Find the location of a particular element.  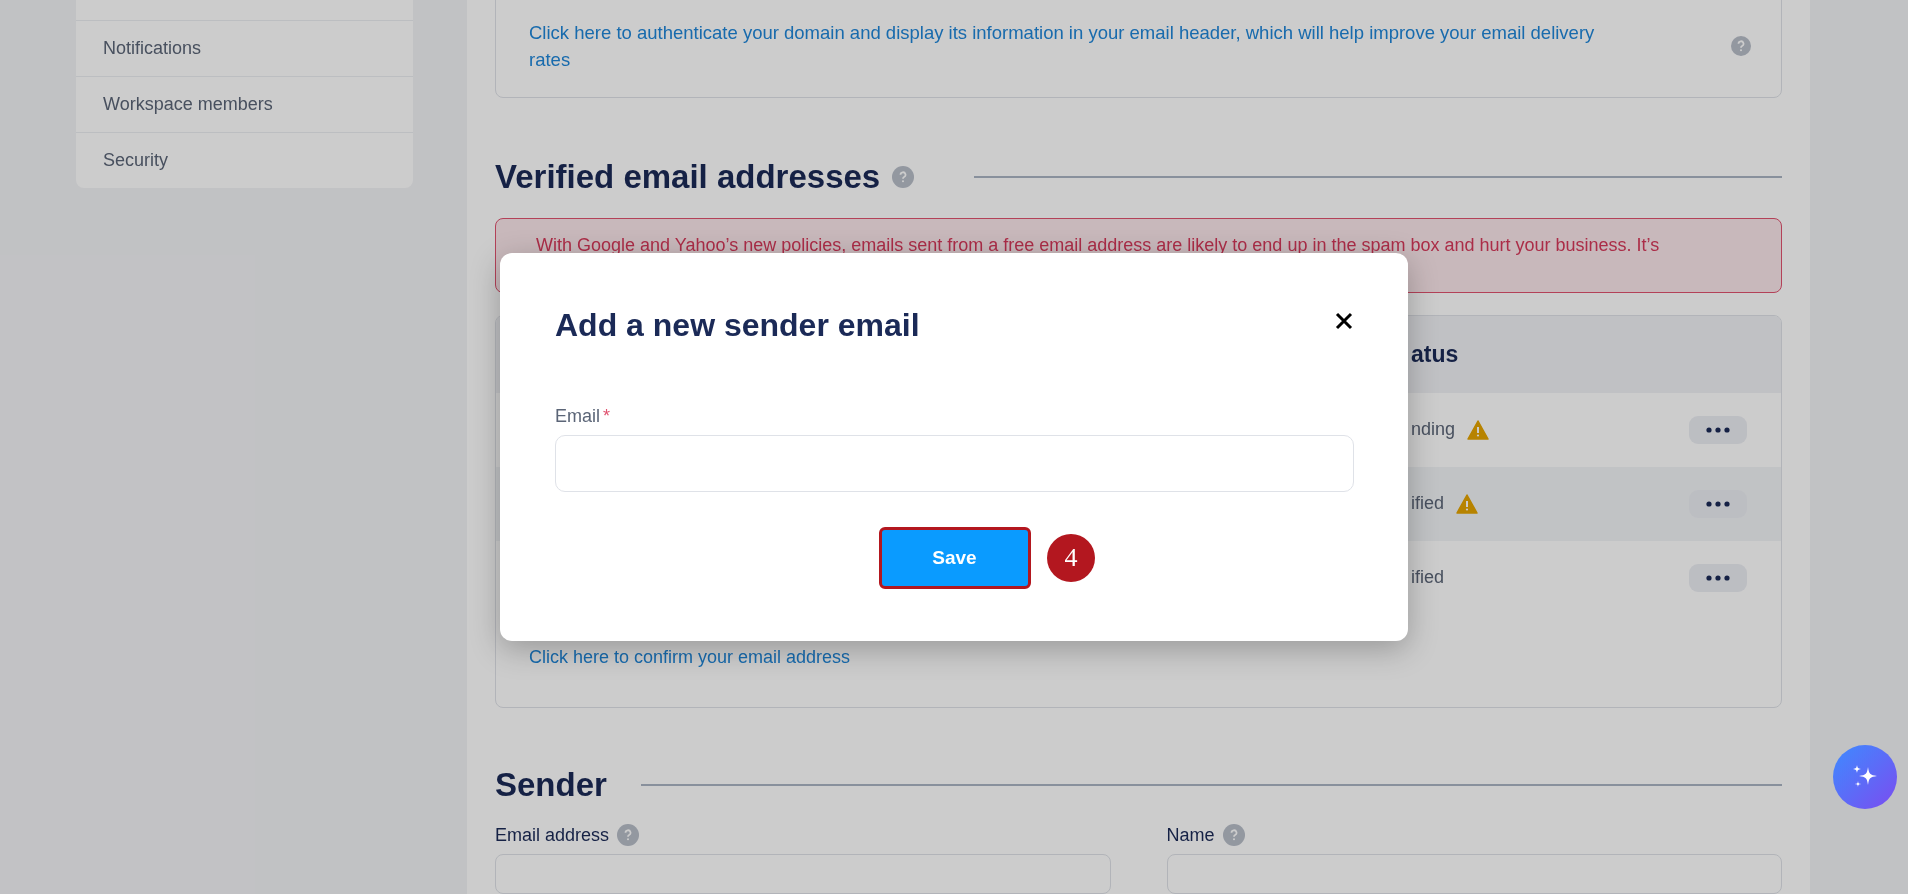

email-input is located at coordinates (954, 463).